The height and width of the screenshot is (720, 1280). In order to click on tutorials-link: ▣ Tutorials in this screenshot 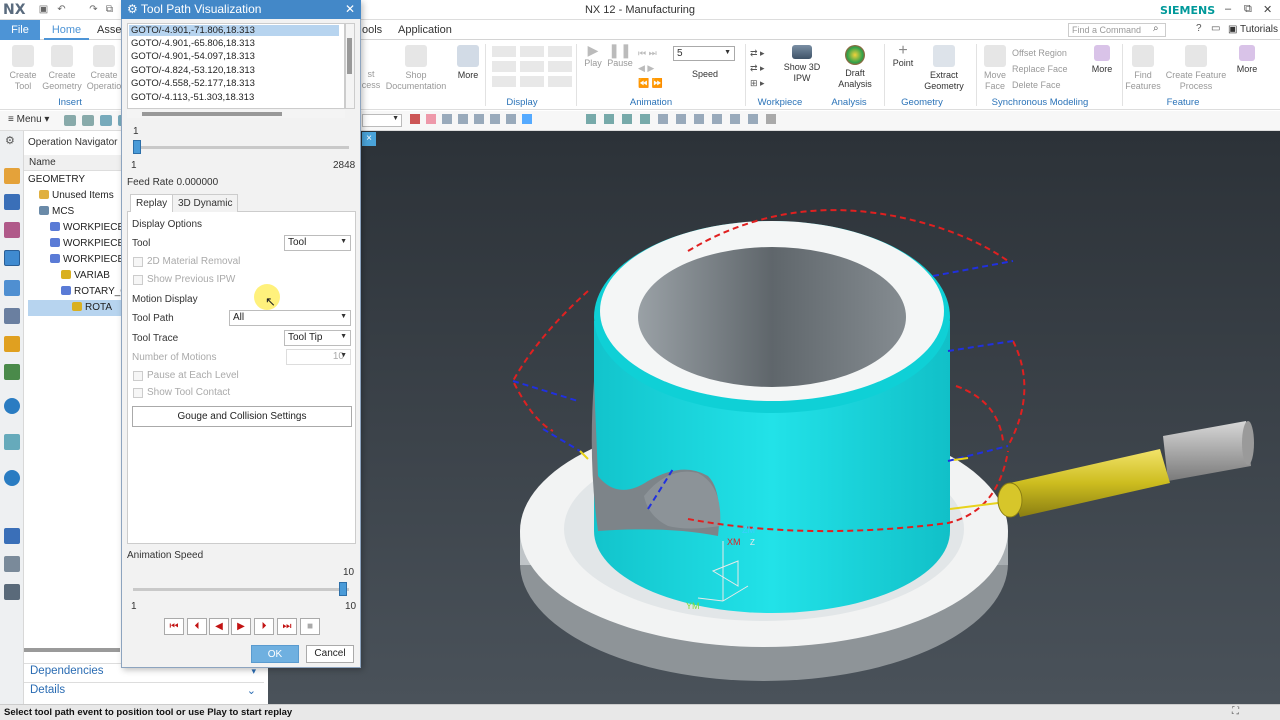, I will do `click(1253, 29)`.